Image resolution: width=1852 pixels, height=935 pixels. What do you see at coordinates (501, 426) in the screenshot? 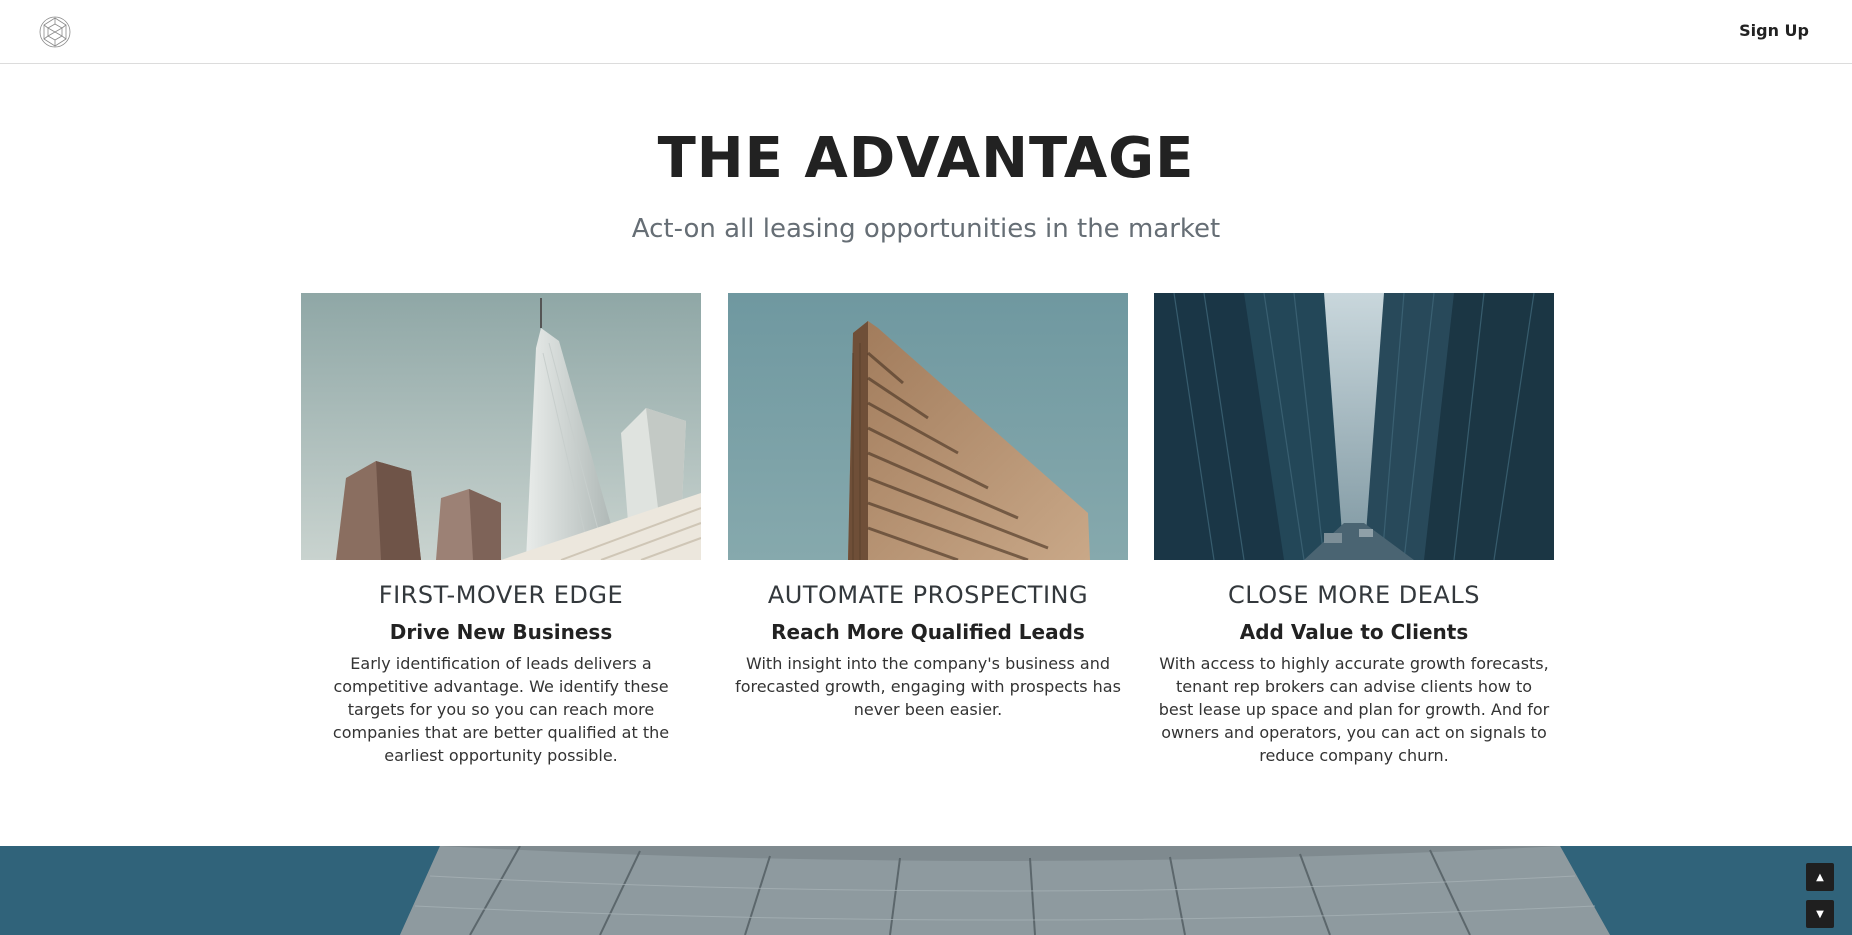
I see `skyscrapers-photo` at bounding box center [501, 426].